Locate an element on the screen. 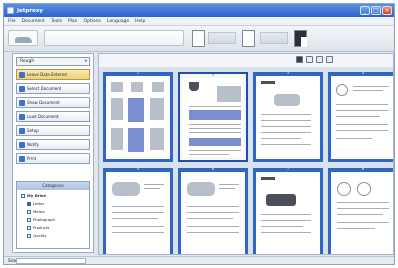 Image resolution: width=398 pixels, height=268 pixels. menu-options: Options is located at coordinates (92, 21).